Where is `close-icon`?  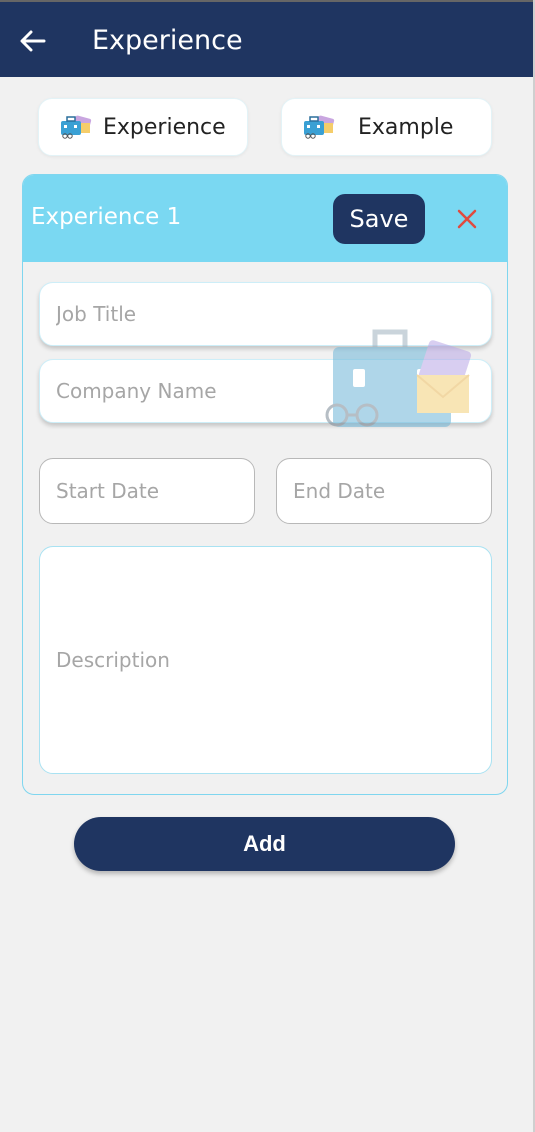 close-icon is located at coordinates (467, 219).